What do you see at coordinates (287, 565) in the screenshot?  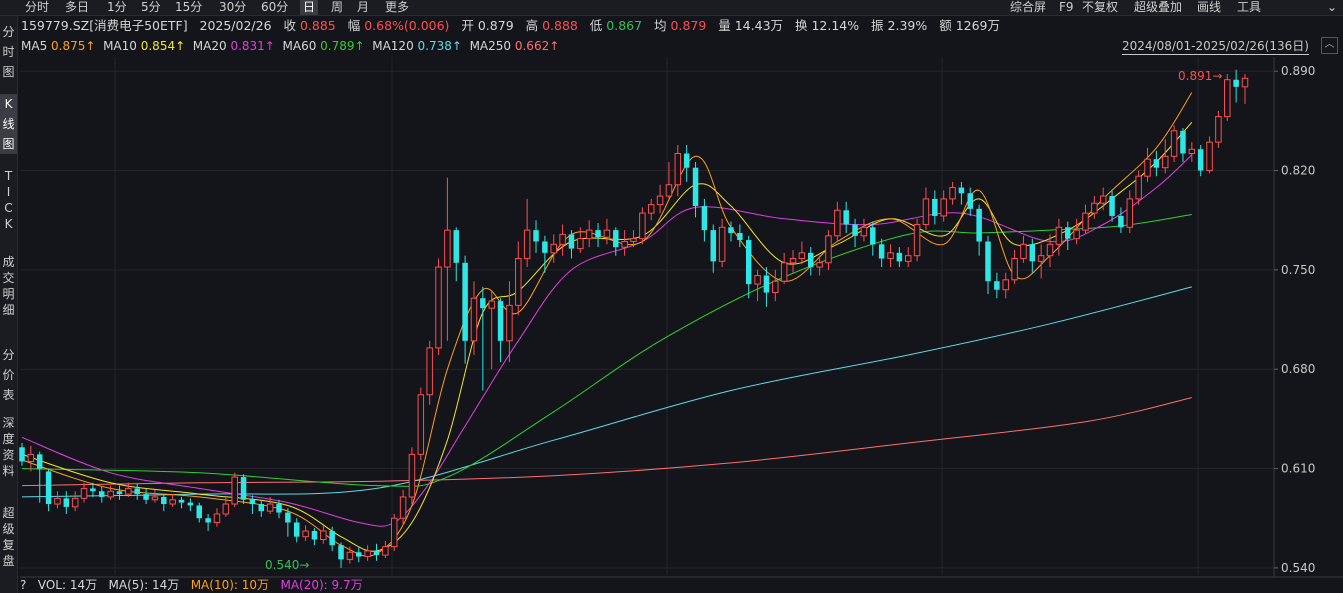 I see `low-marker-label: 0.540→` at bounding box center [287, 565].